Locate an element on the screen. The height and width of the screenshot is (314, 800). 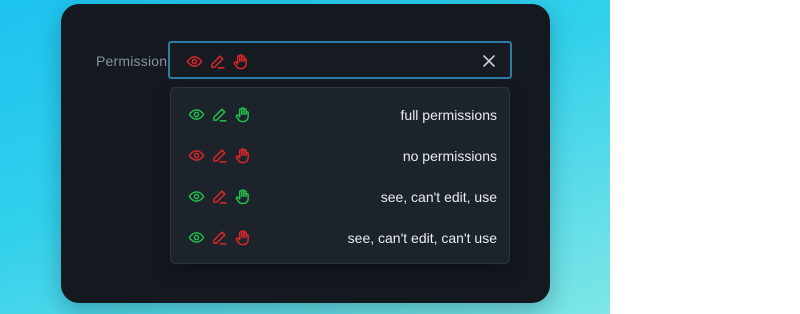
option-full-permissions: full permissions is located at coordinates (340, 115).